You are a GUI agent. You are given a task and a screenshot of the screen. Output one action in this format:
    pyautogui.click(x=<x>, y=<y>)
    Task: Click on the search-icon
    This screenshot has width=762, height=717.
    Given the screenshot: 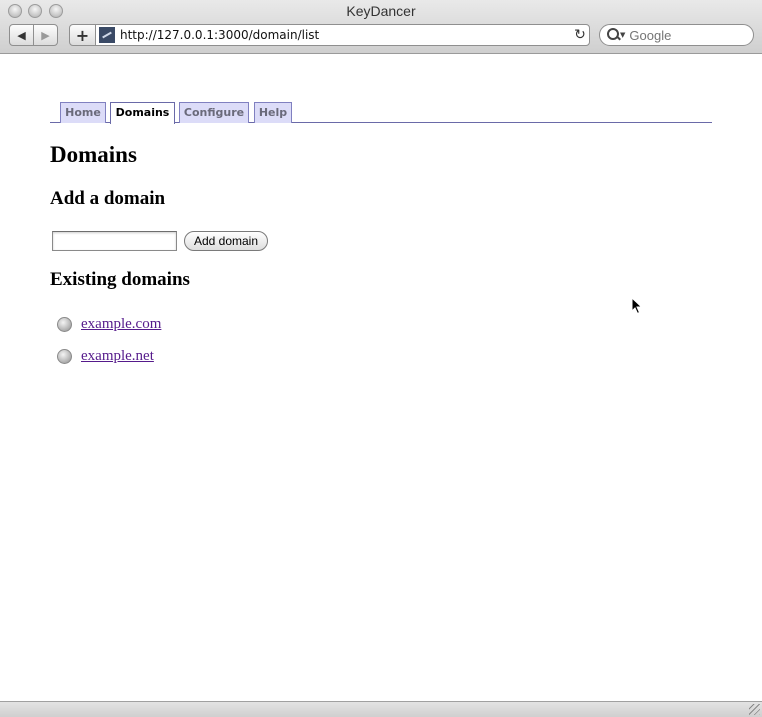 What is the action you would take?
    pyautogui.click(x=614, y=35)
    